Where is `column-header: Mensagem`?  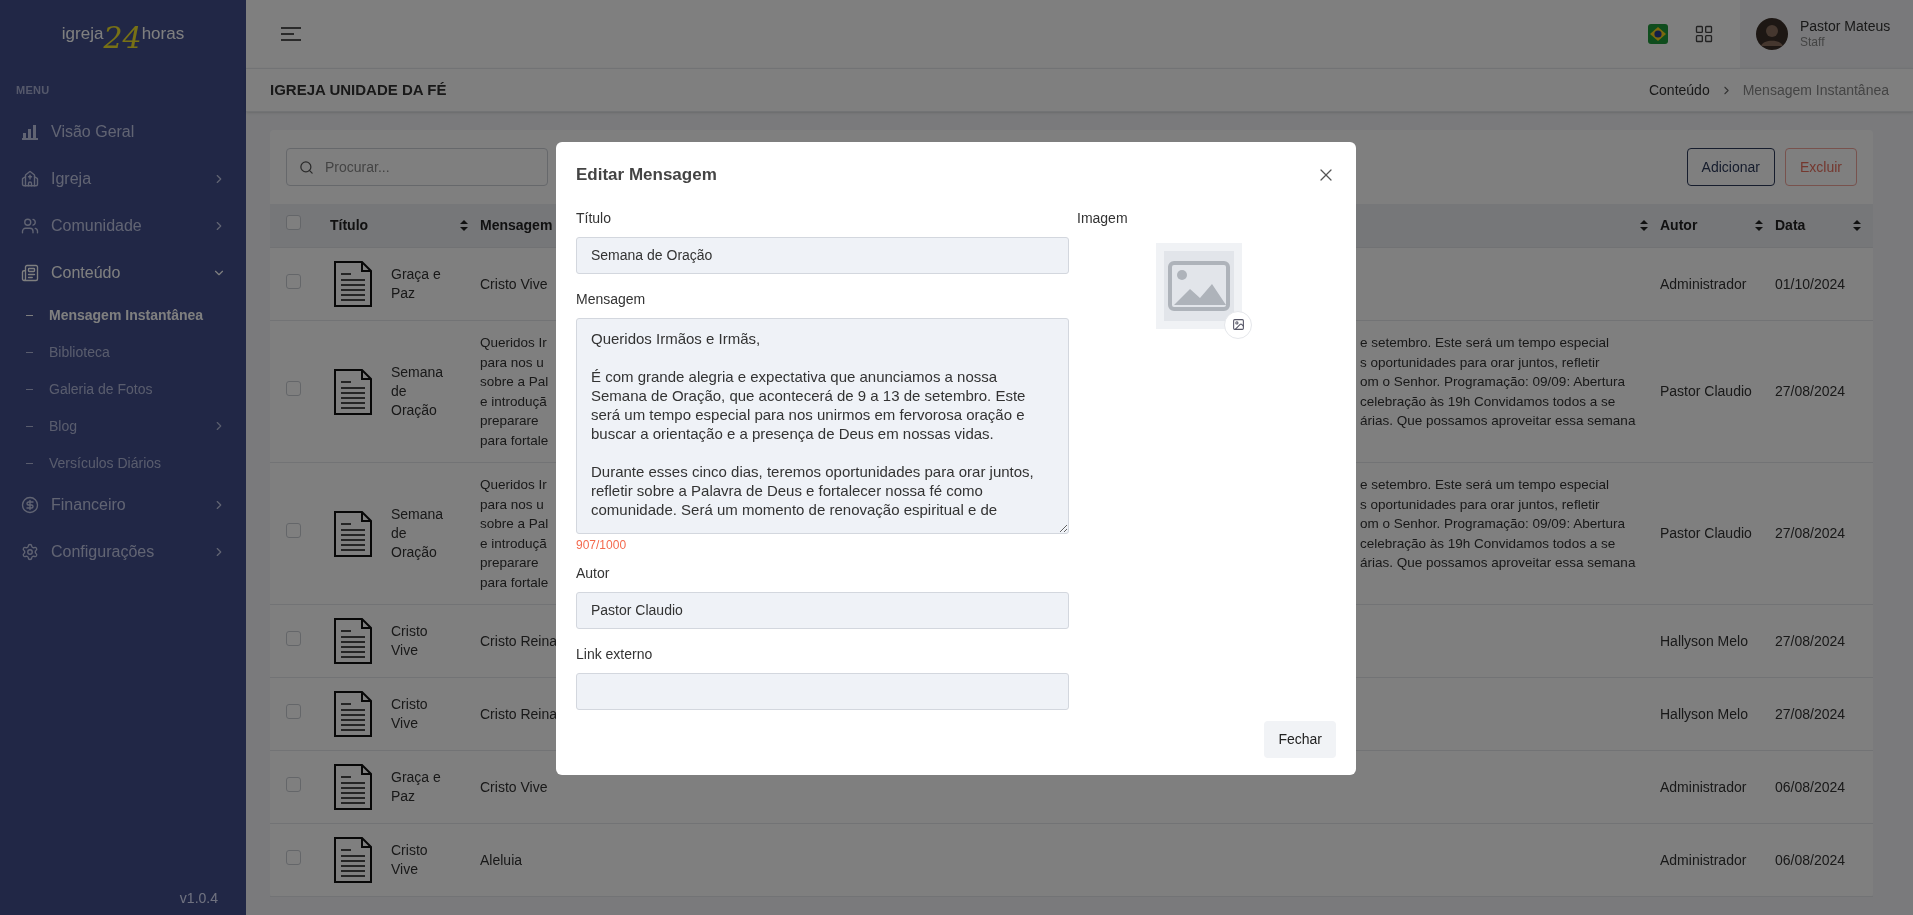
column-header: Mensagem is located at coordinates (516, 225).